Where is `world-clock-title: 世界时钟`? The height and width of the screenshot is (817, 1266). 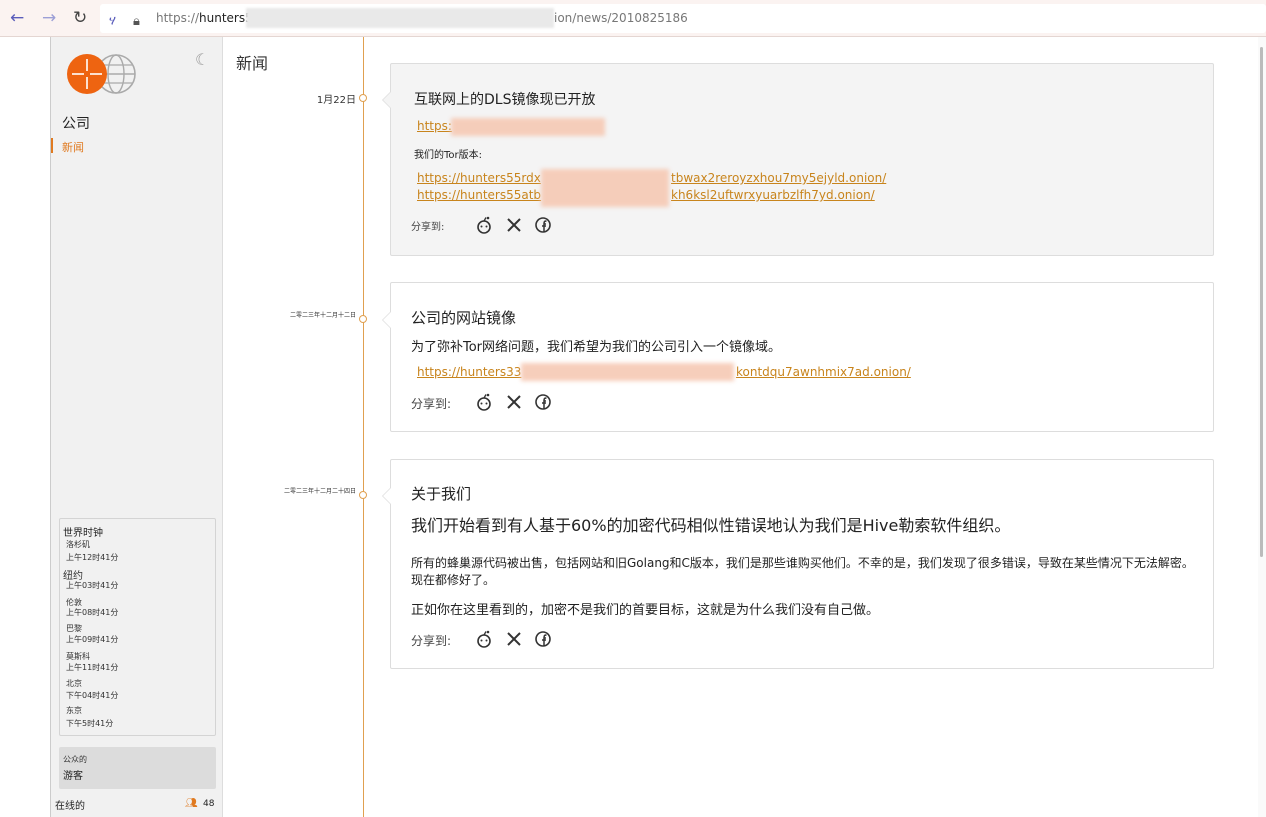
world-clock-title: 世界时钟 is located at coordinates (83, 533).